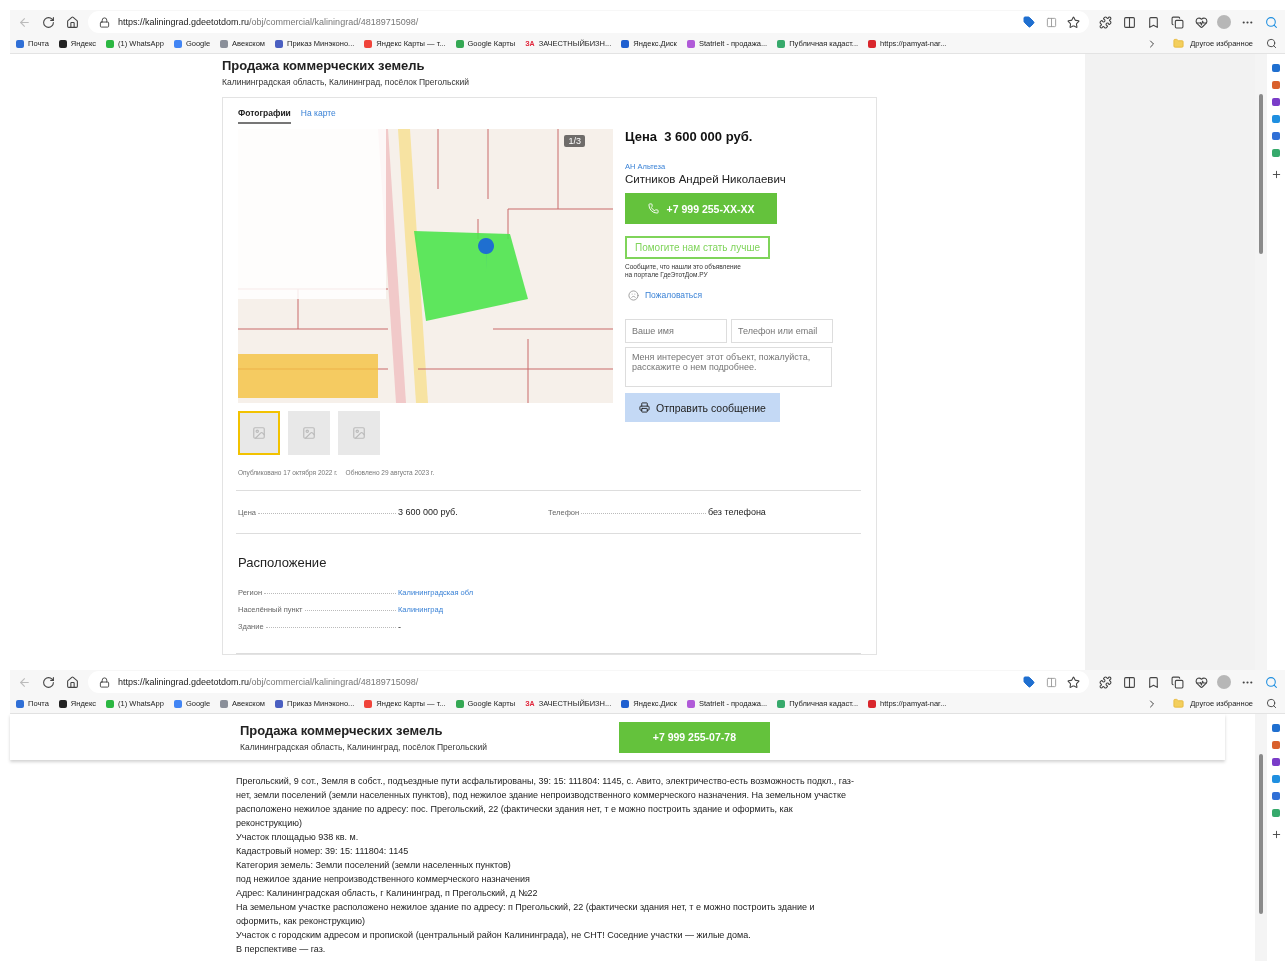  Describe the element at coordinates (318, 115) in the screenshot. I see `gallery-tab: На карте` at that location.